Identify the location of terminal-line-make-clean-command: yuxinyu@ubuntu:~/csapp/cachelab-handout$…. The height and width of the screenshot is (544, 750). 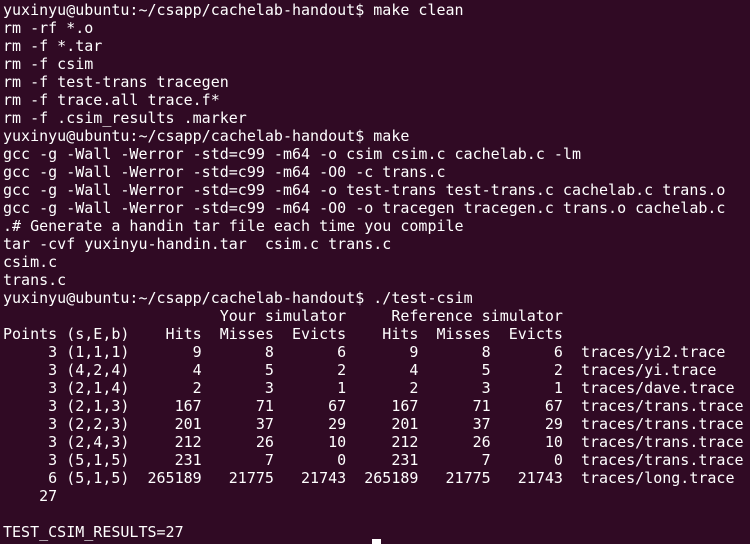
(233, 10).